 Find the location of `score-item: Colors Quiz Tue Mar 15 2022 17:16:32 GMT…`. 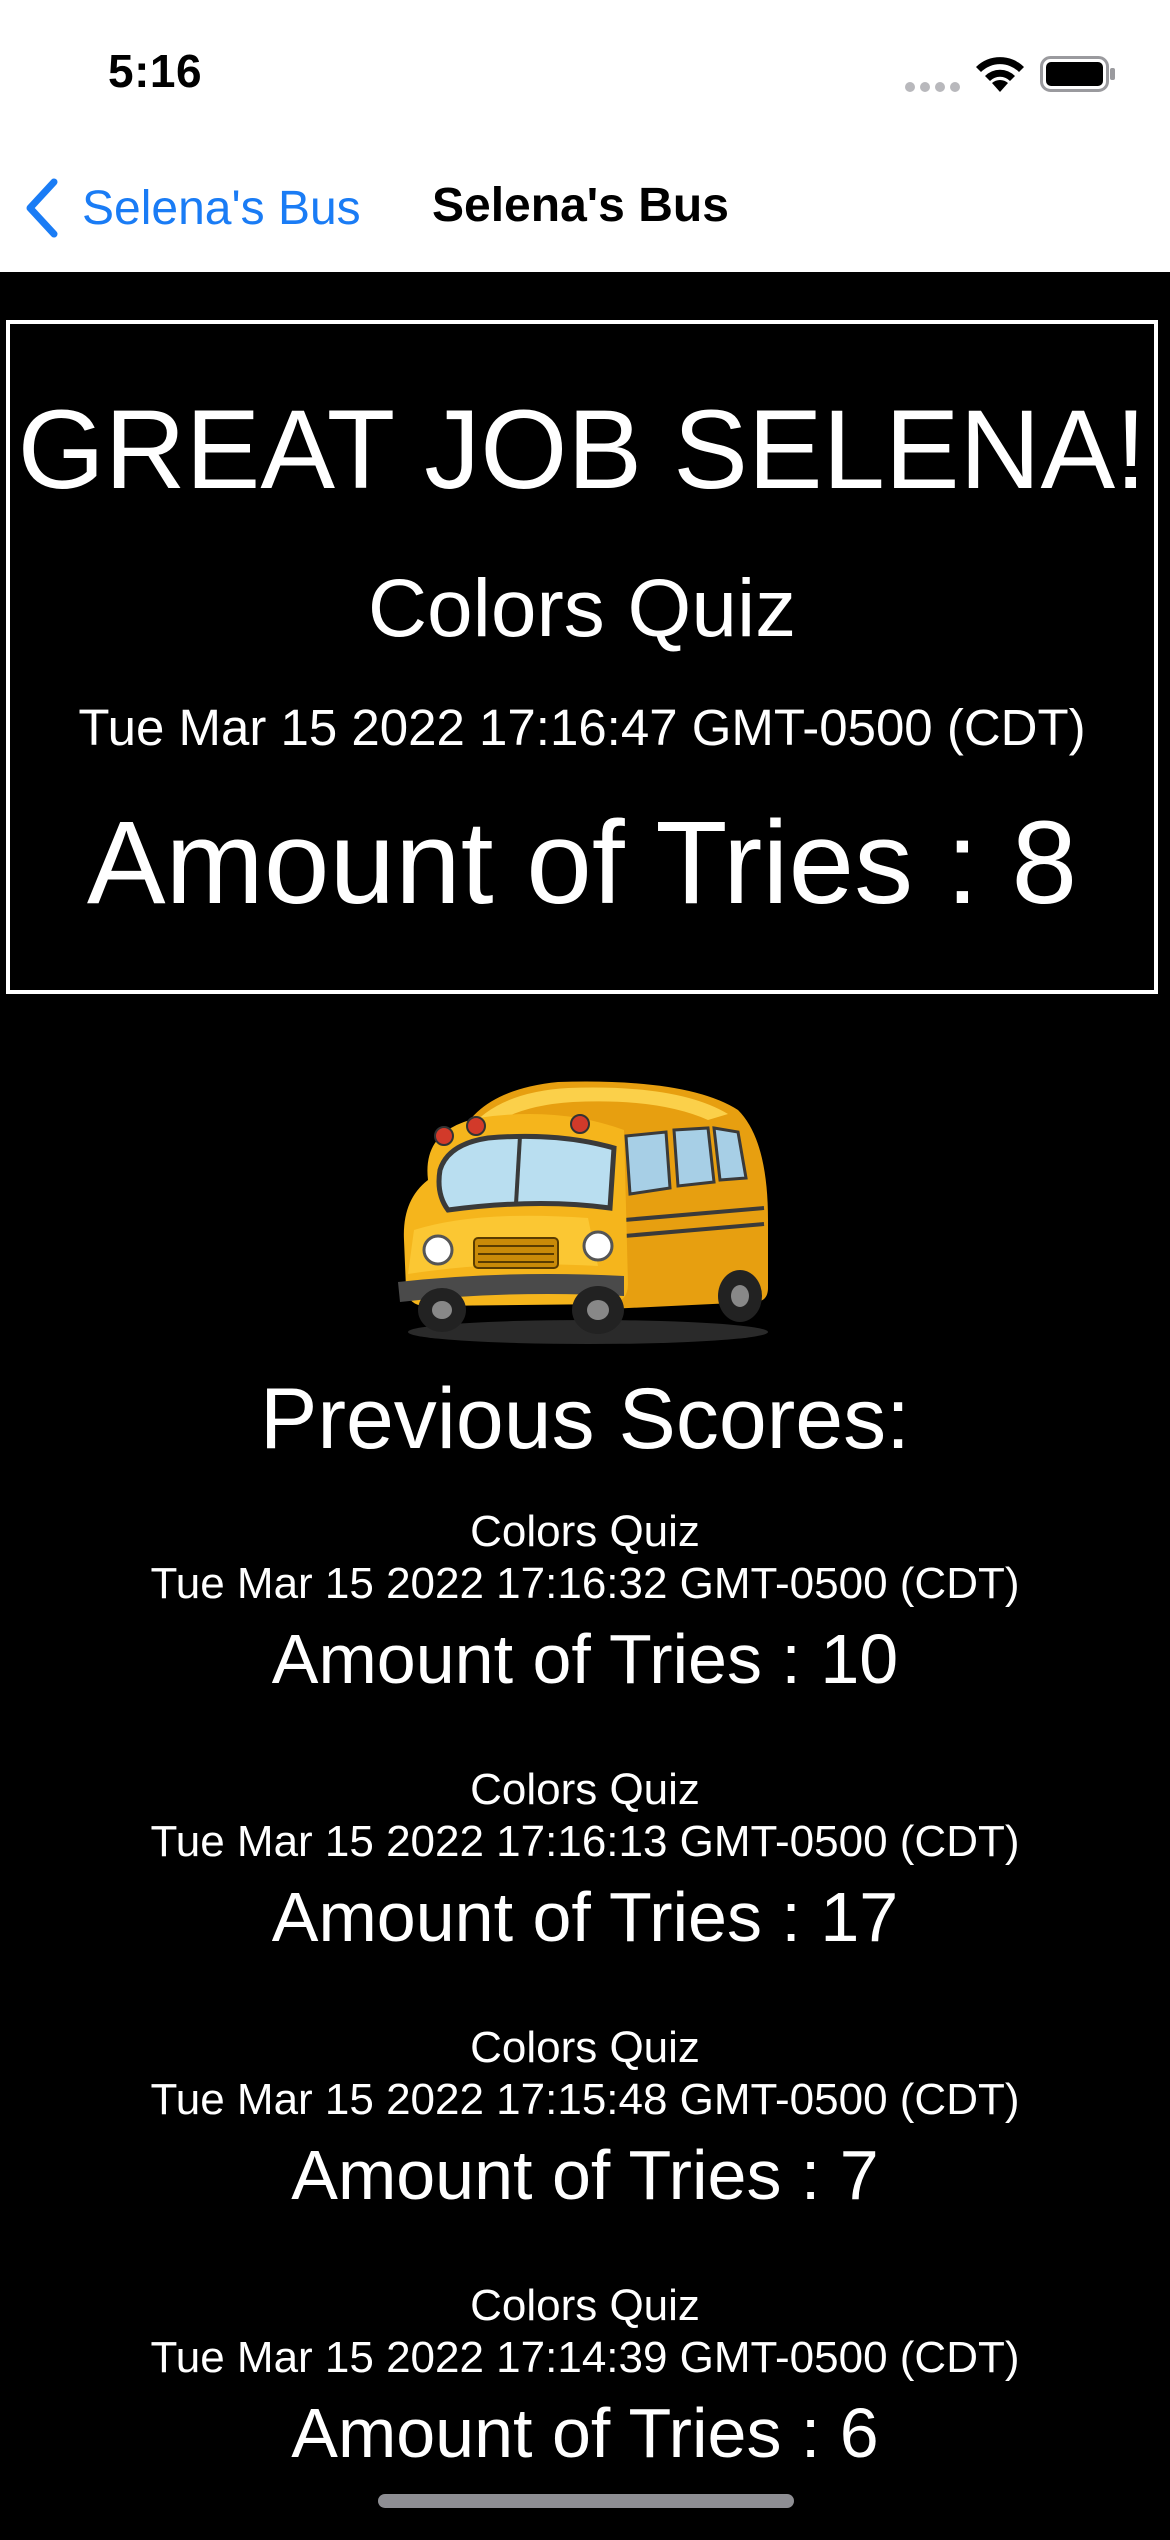

score-item: Colors Quiz Tue Mar 15 2022 17:16:32 GMT… is located at coordinates (585, 1636).